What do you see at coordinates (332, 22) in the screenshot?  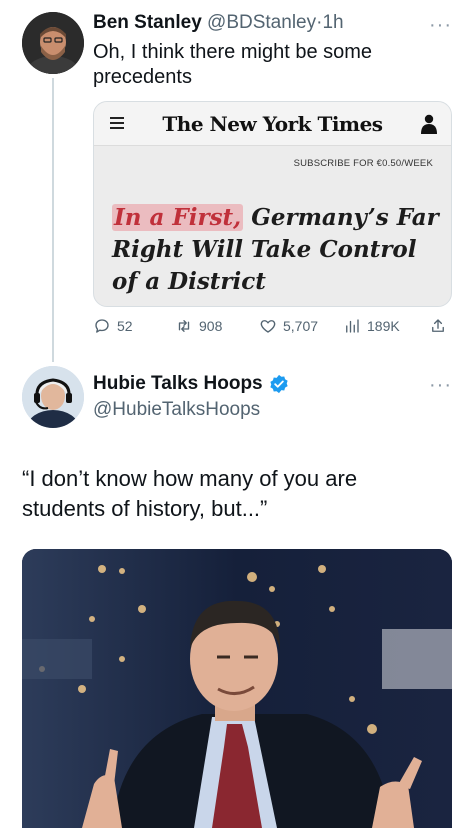 I see `tweet1-timestamp: 1h` at bounding box center [332, 22].